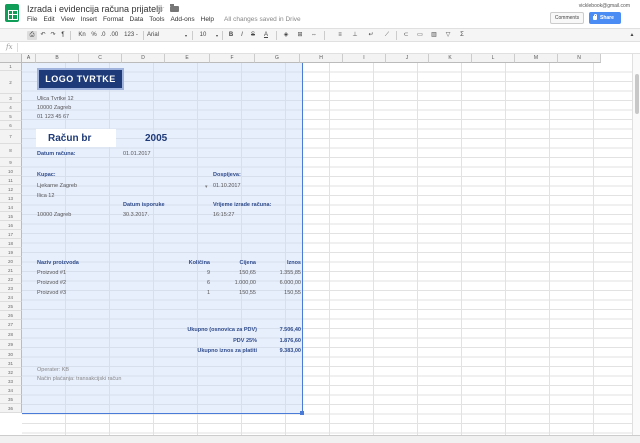 Image resolution: width=640 pixels, height=443 pixels. I want to click on item-price: 150,65, so click(233, 273).